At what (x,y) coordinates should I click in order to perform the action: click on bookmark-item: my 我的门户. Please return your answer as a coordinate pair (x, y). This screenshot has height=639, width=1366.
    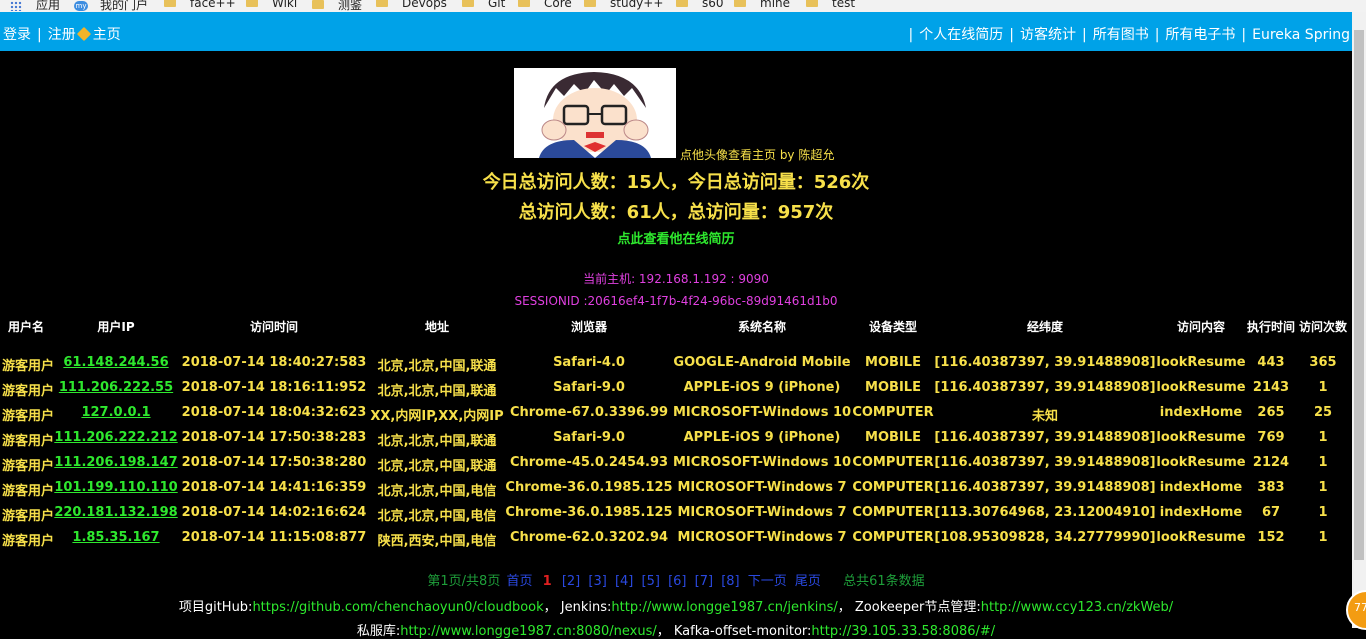
    Looking at the image, I should click on (111, 6).